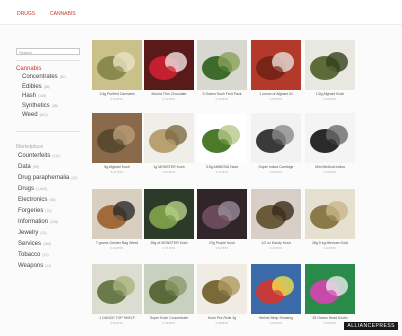  I want to click on sidebar-item: Edibles (66), so click(36, 87).